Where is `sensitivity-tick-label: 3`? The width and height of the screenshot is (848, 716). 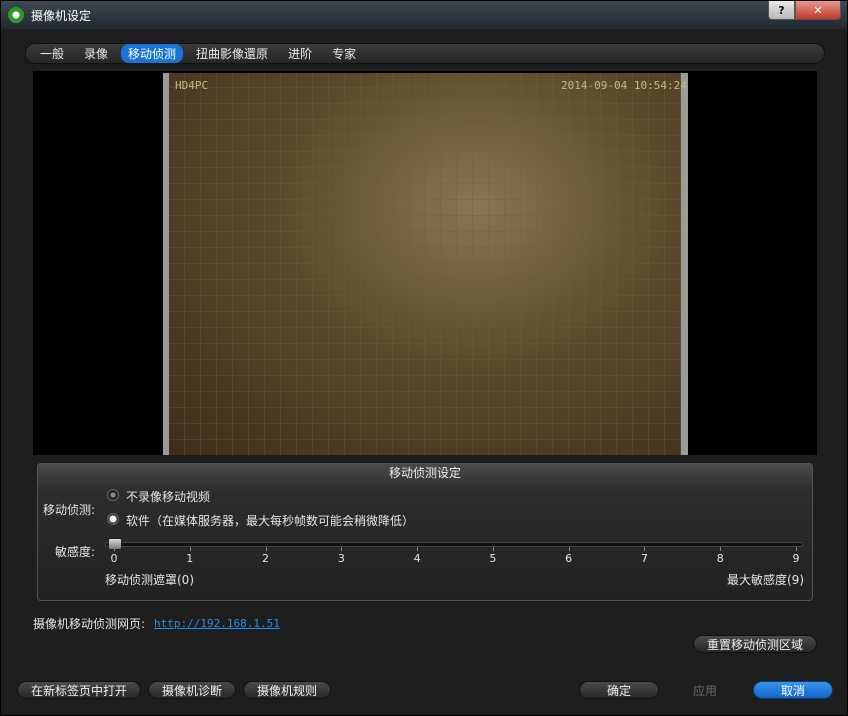
sensitivity-tick-label: 3 is located at coordinates (341, 558).